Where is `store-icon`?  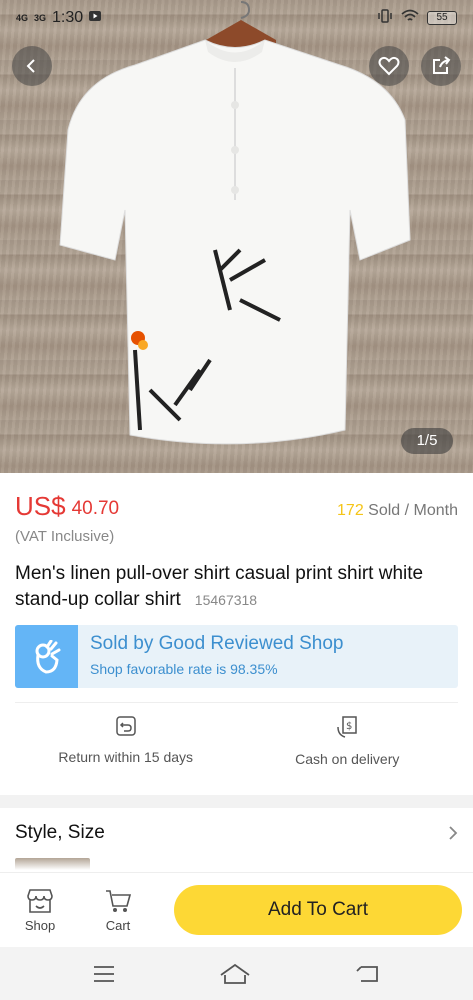
store-icon is located at coordinates (40, 900).